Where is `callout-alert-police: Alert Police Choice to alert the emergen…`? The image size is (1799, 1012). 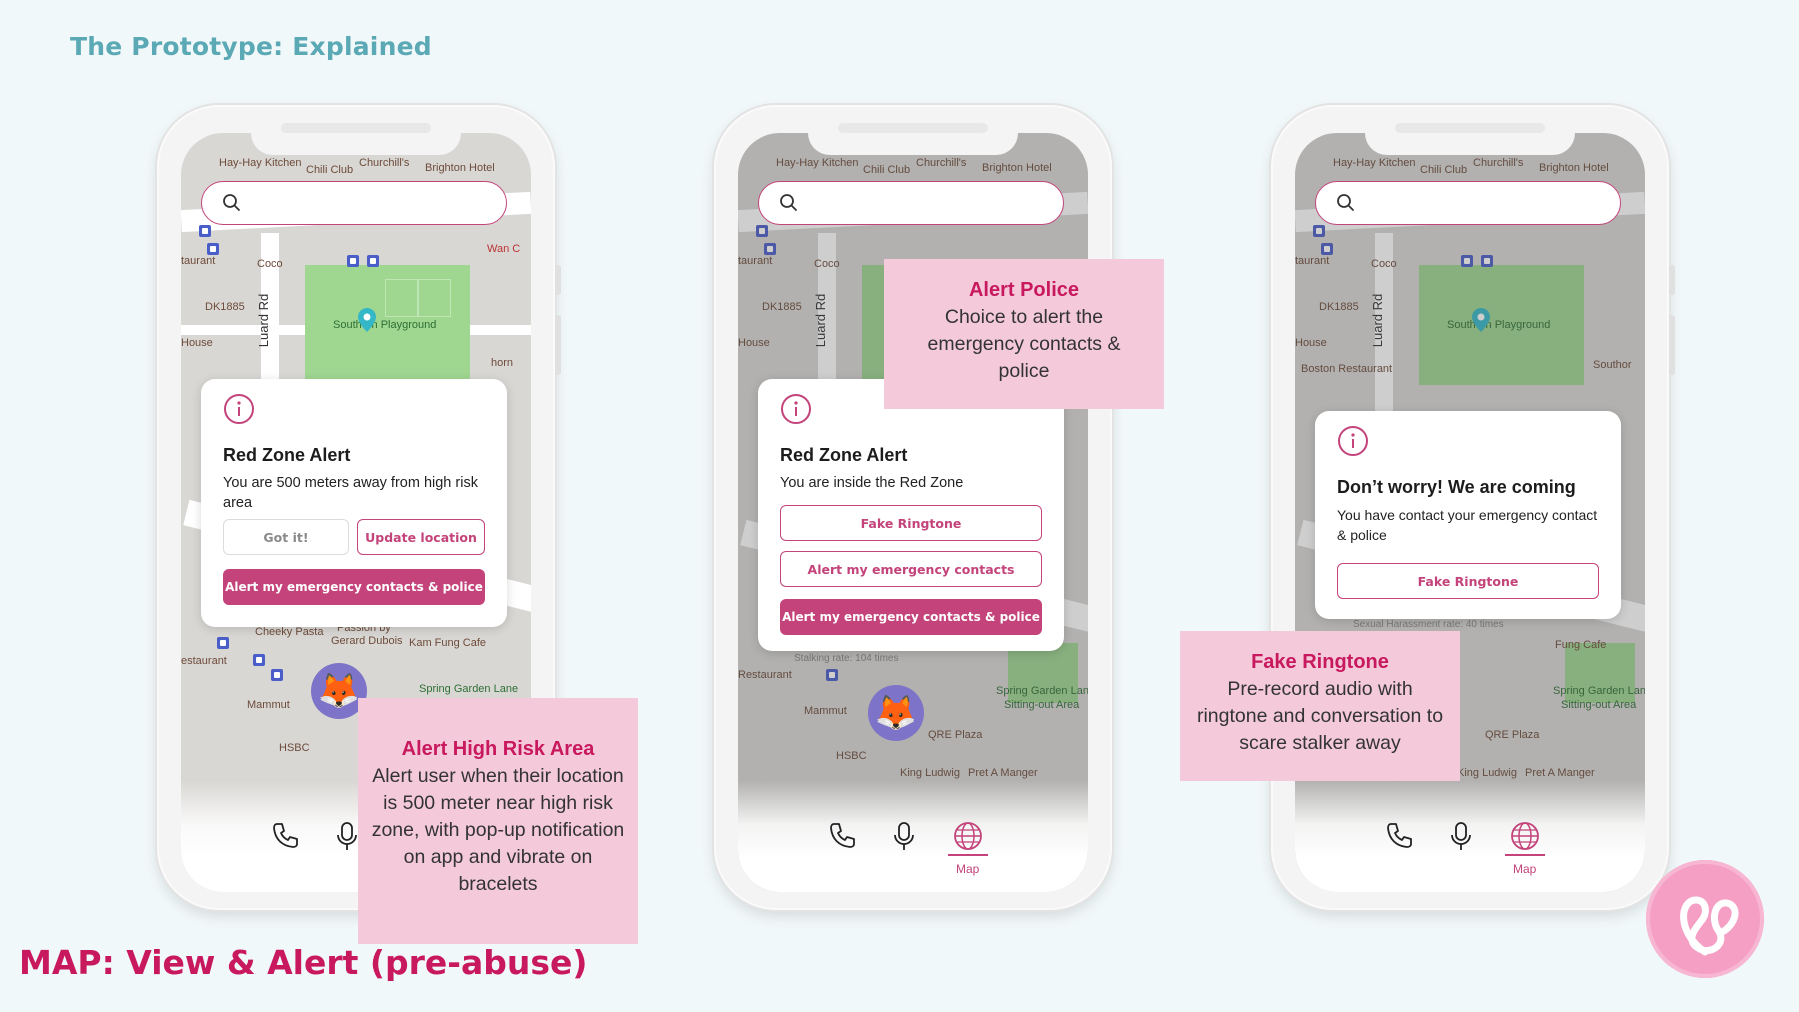
callout-alert-police: Alert Police Choice to alert the emergen… is located at coordinates (1024, 334).